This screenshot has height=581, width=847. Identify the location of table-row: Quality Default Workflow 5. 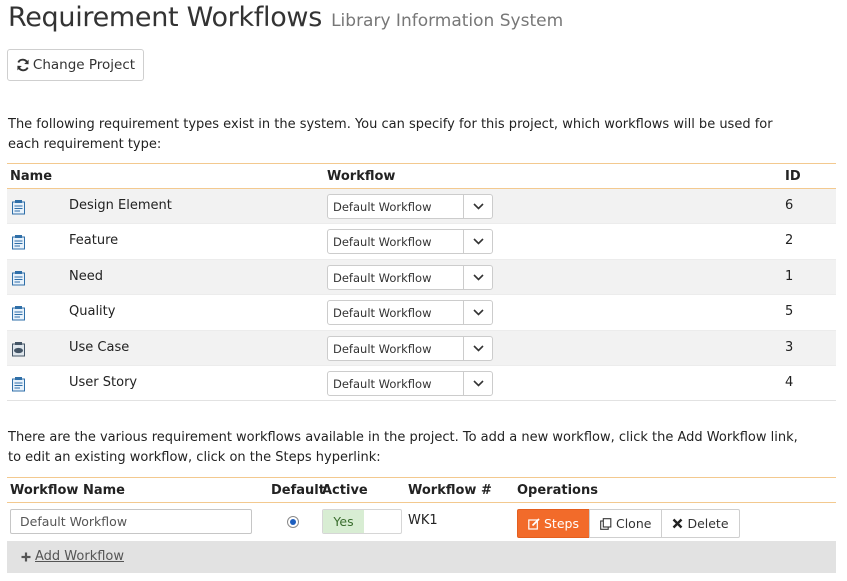
(421, 313).